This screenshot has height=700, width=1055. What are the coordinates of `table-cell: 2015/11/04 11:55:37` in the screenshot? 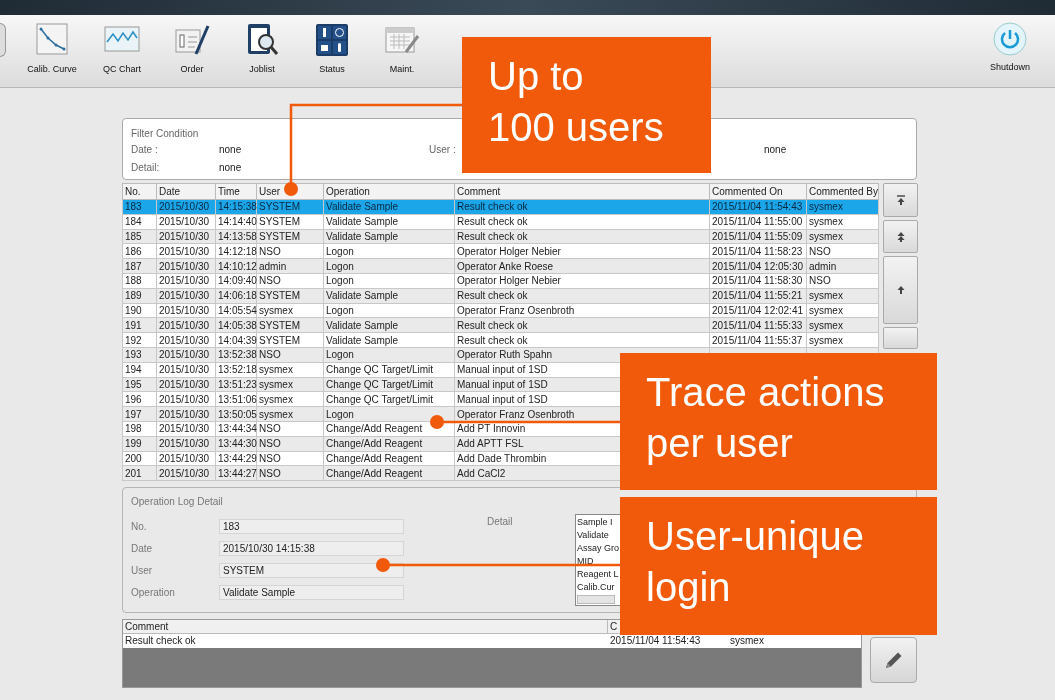 It's located at (758, 340).